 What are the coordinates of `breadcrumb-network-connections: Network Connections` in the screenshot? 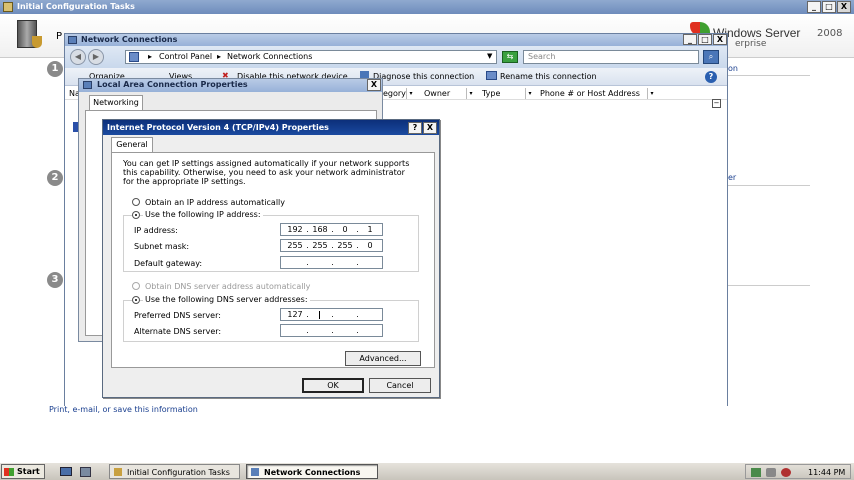 It's located at (269, 56).